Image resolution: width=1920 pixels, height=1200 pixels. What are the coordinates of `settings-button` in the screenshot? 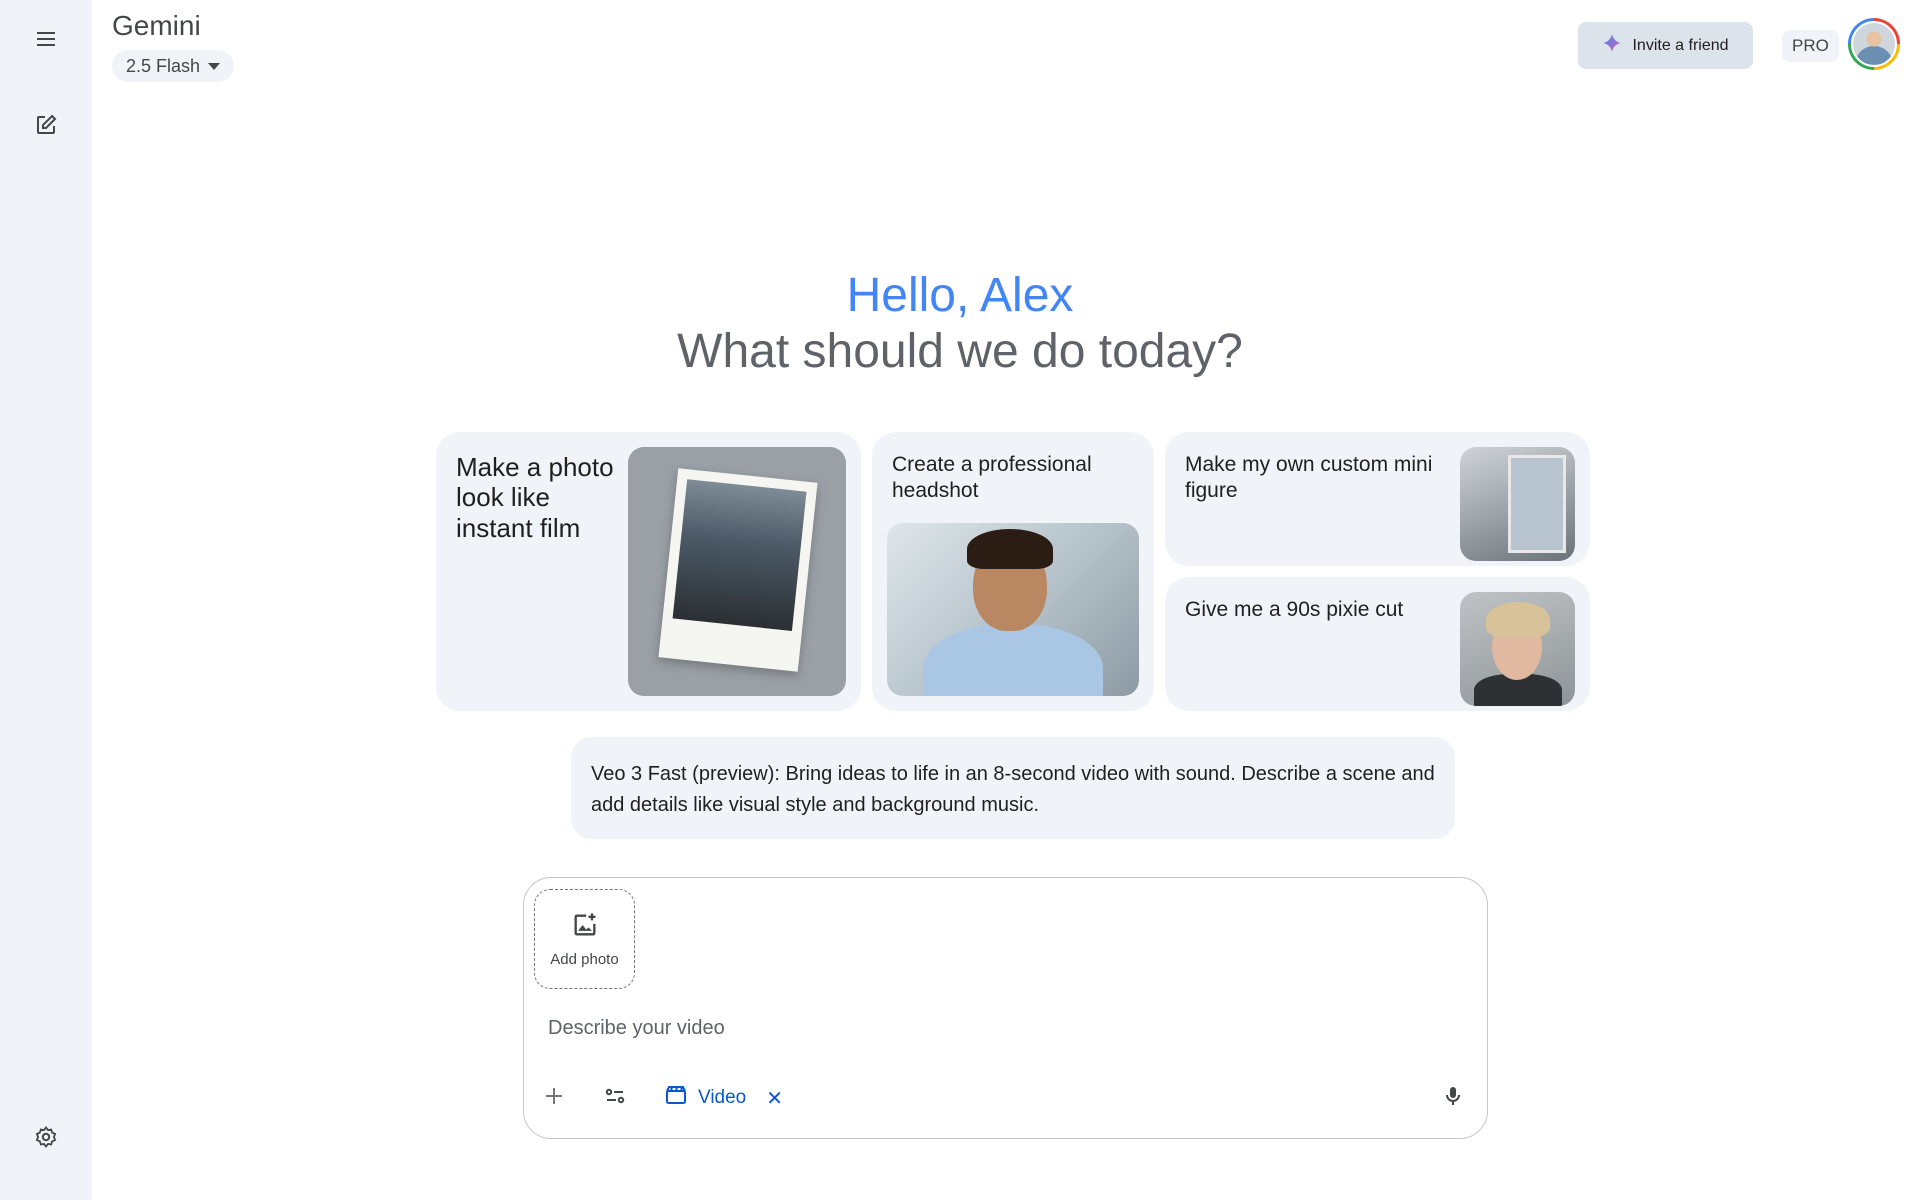 It's located at (46, 1139).